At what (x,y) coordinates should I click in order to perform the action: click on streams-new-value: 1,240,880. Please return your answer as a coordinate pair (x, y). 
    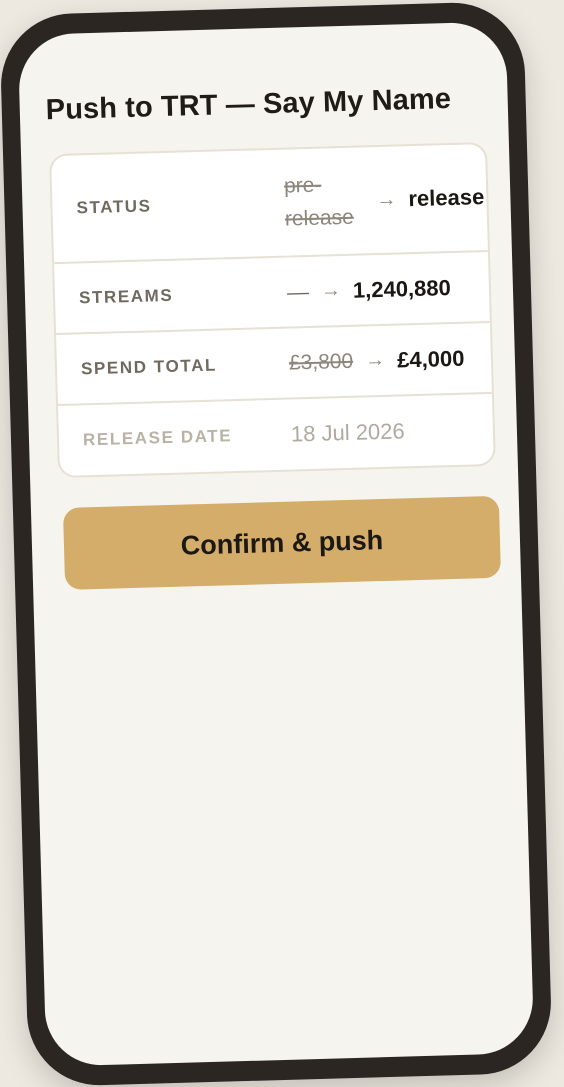
    Looking at the image, I should click on (402, 288).